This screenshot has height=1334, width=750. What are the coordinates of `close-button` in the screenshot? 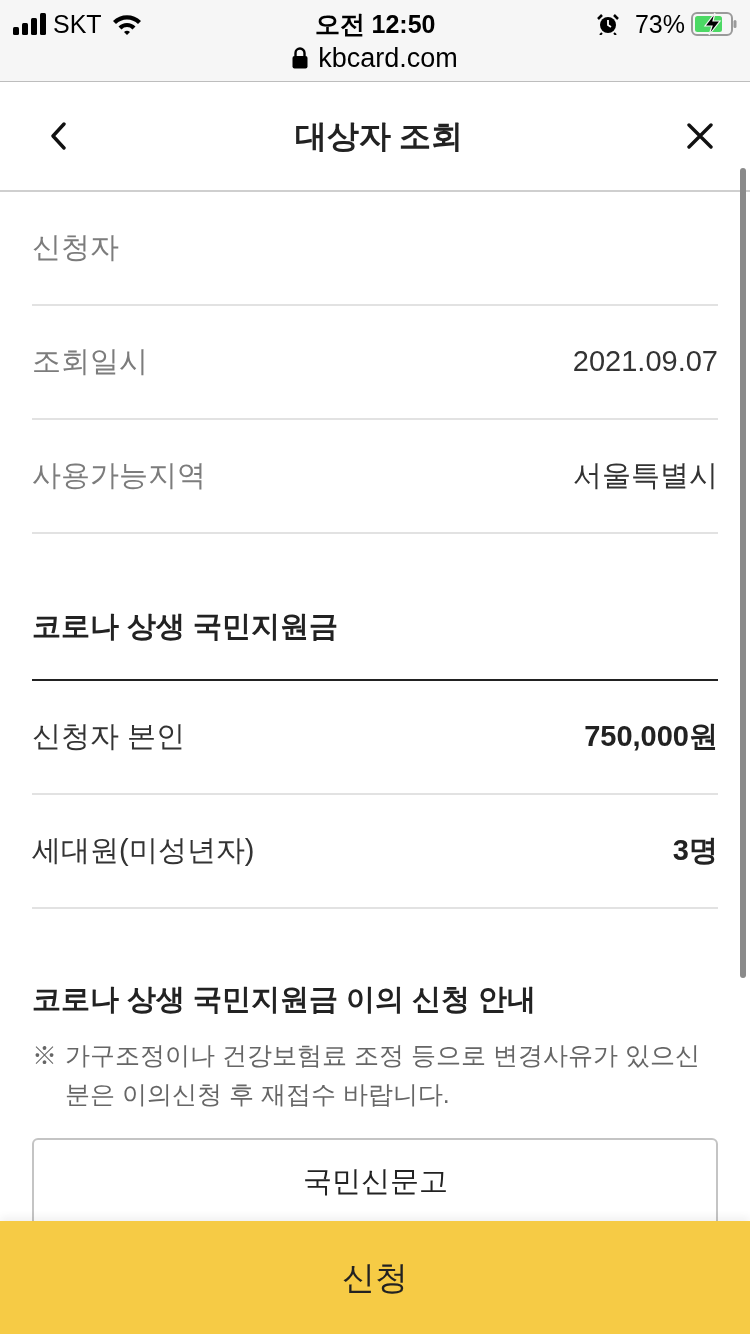 It's located at (700, 136).